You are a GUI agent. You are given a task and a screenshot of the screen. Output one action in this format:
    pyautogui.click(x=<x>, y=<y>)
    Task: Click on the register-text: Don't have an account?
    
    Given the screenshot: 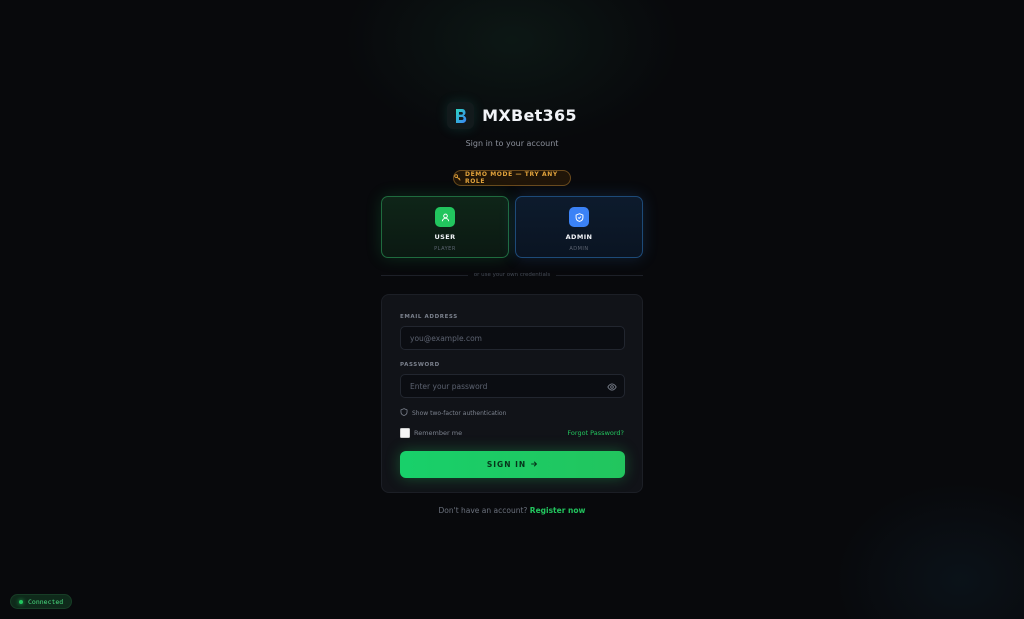 What is the action you would take?
    pyautogui.click(x=483, y=510)
    